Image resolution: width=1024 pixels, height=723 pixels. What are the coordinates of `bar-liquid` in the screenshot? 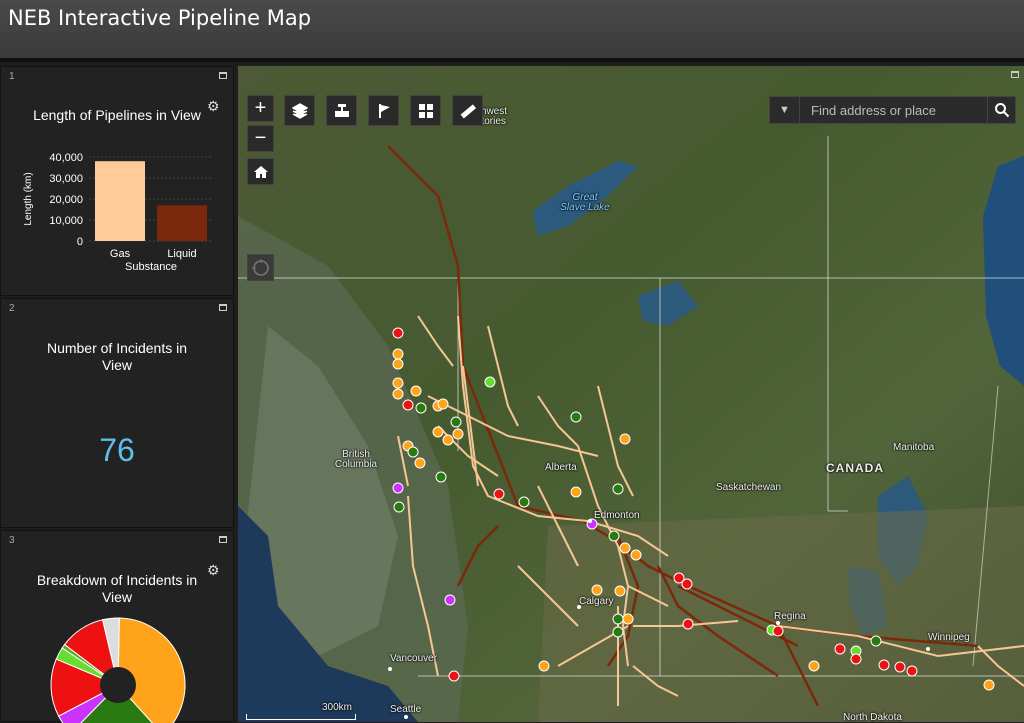 It's located at (182, 223).